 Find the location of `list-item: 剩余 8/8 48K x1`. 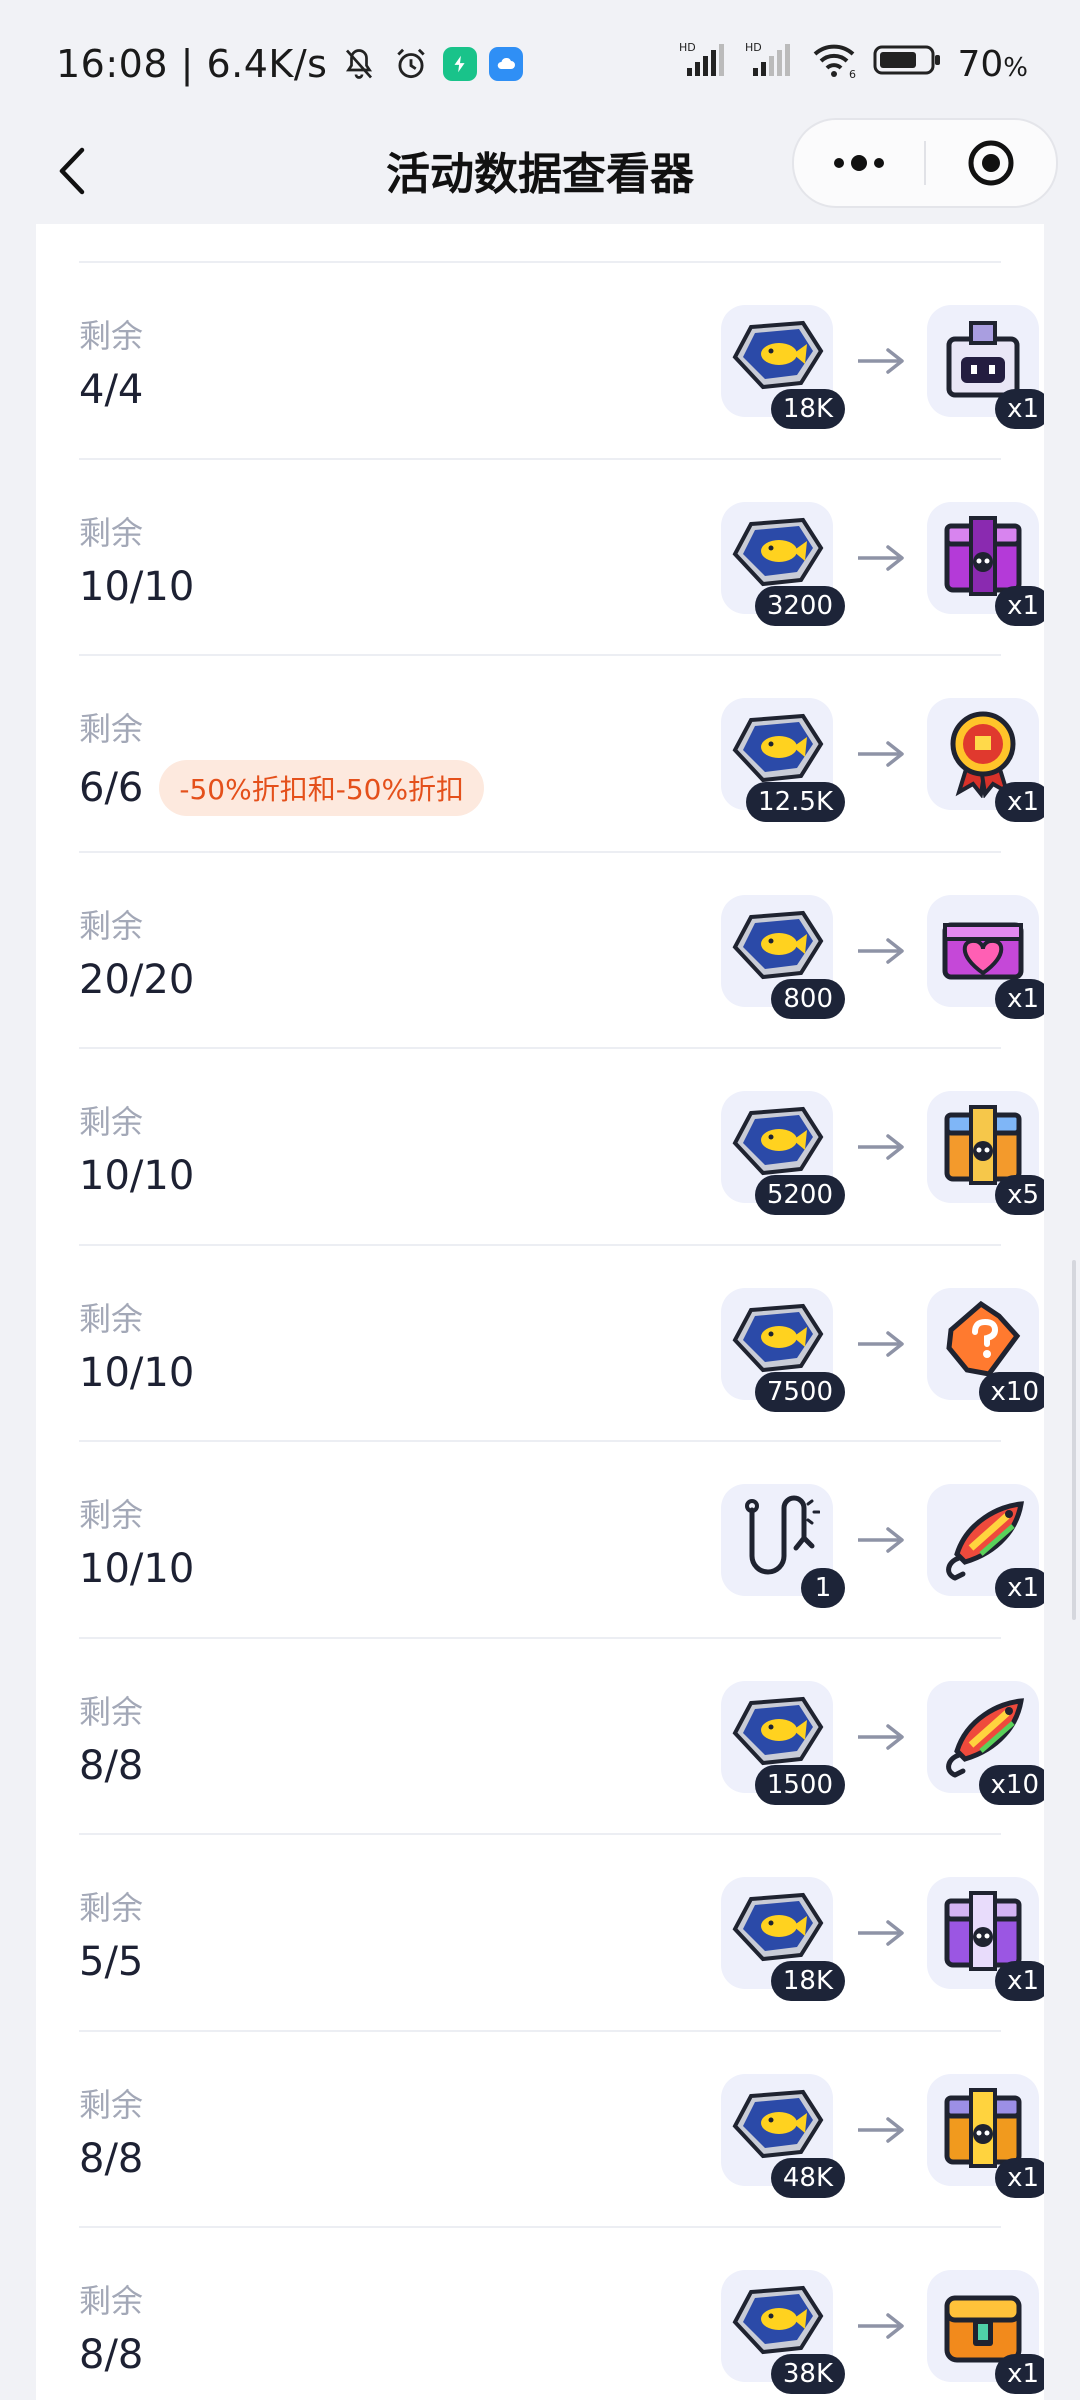

list-item: 剩余 8/8 48K x1 is located at coordinates (561, 2128).